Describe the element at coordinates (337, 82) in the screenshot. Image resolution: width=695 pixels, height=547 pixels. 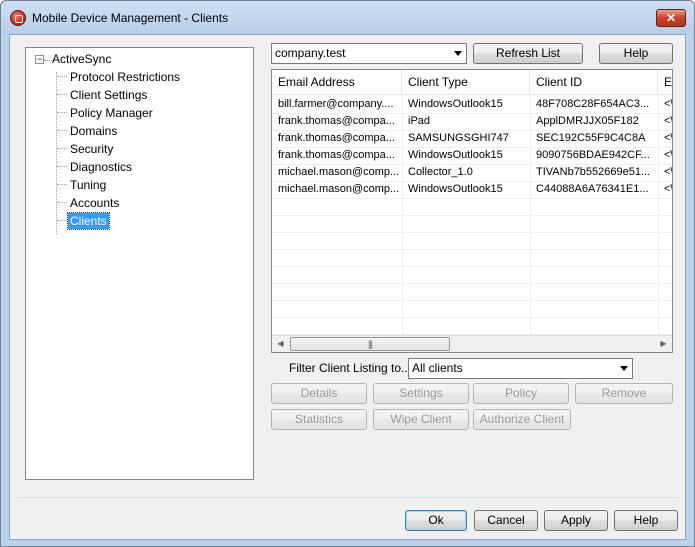
I see `column-header-email: Email Address` at that location.